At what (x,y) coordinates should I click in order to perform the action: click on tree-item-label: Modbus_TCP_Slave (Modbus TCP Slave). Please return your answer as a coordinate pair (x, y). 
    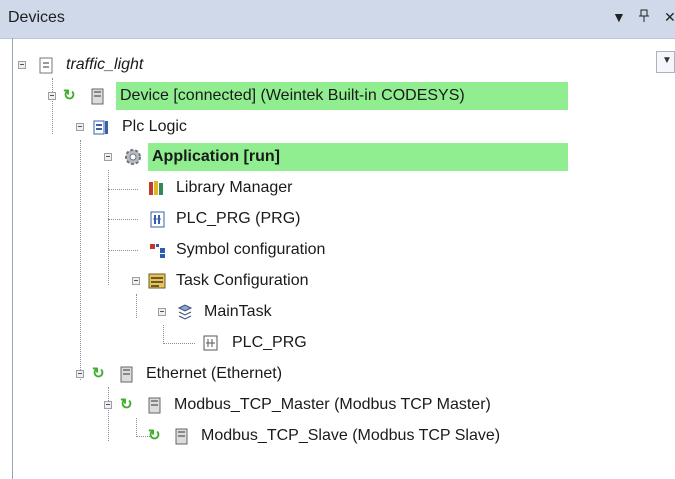
    Looking at the image, I should click on (351, 435).